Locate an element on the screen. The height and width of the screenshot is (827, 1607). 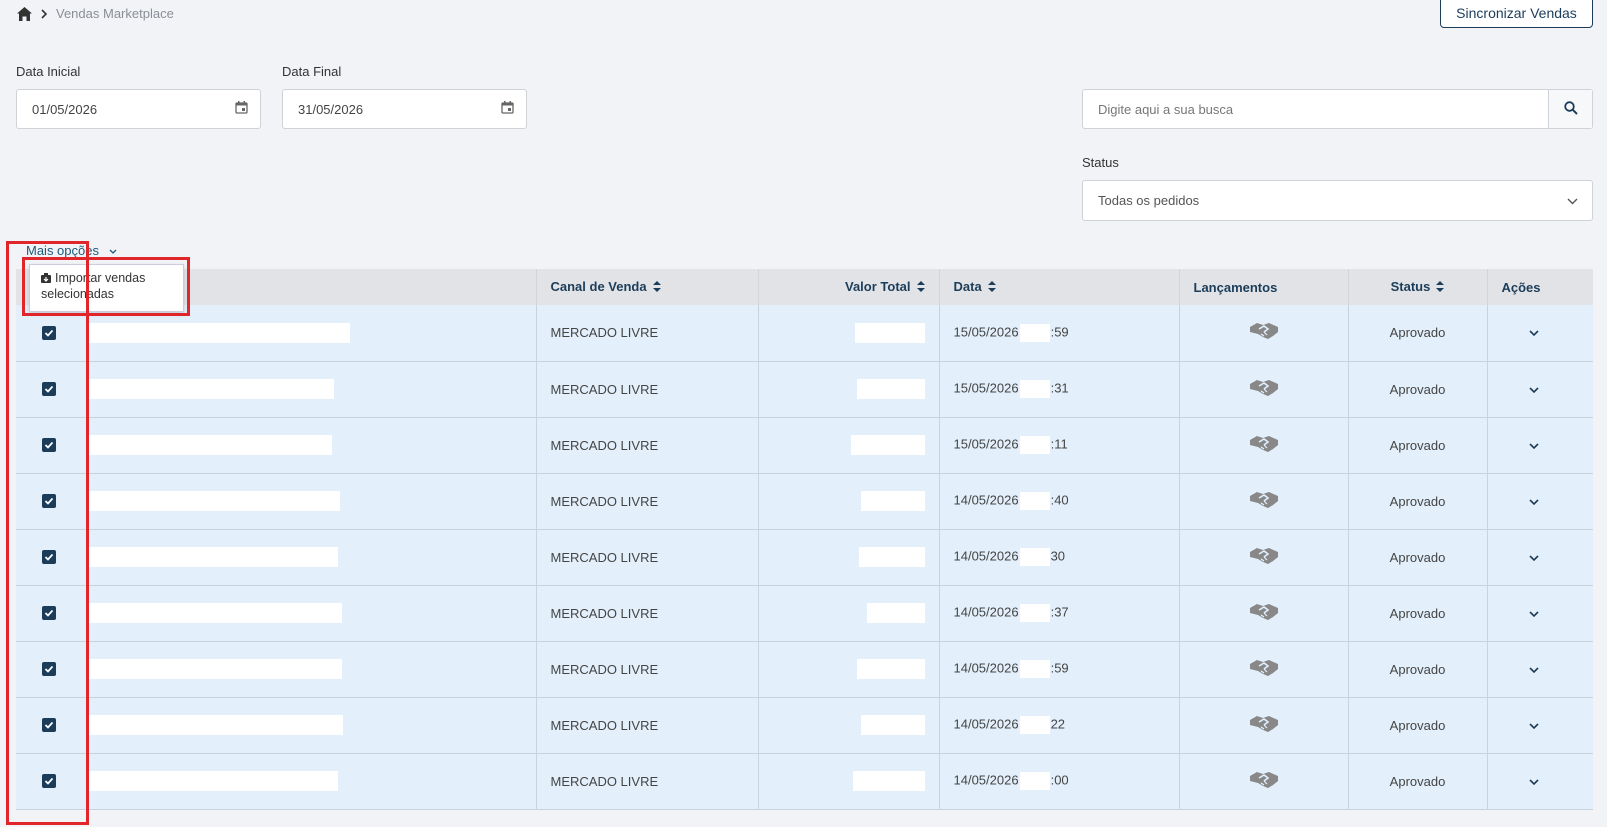
column-header-channel: Canal de Venda is located at coordinates (647, 287).